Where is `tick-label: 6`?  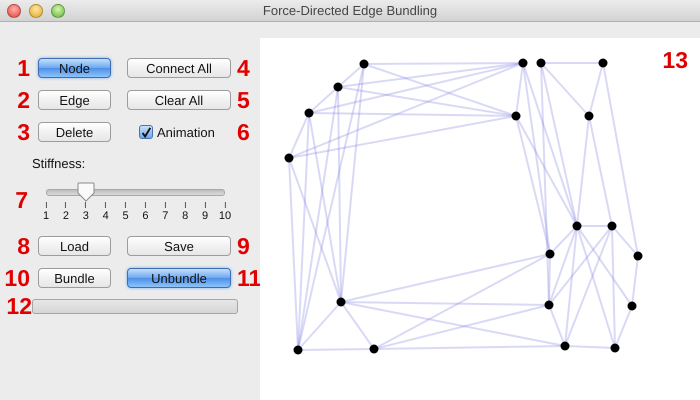 tick-label: 6 is located at coordinates (145, 216).